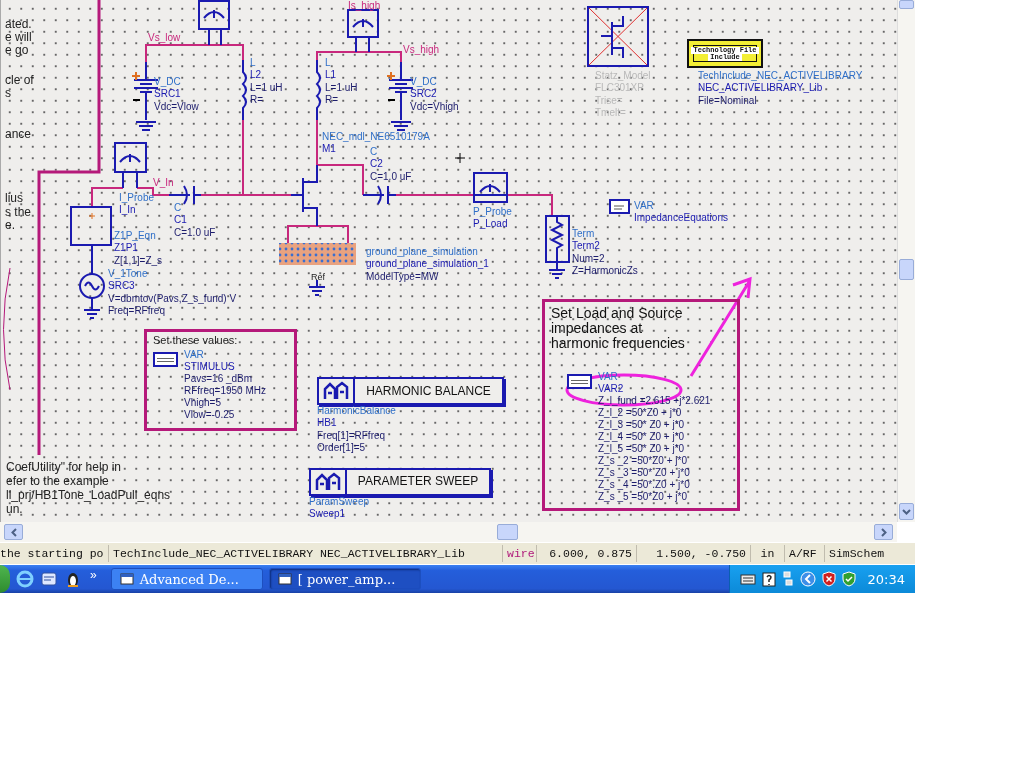  What do you see at coordinates (164, 38) in the screenshot?
I see `net-label: Vs_low` at bounding box center [164, 38].